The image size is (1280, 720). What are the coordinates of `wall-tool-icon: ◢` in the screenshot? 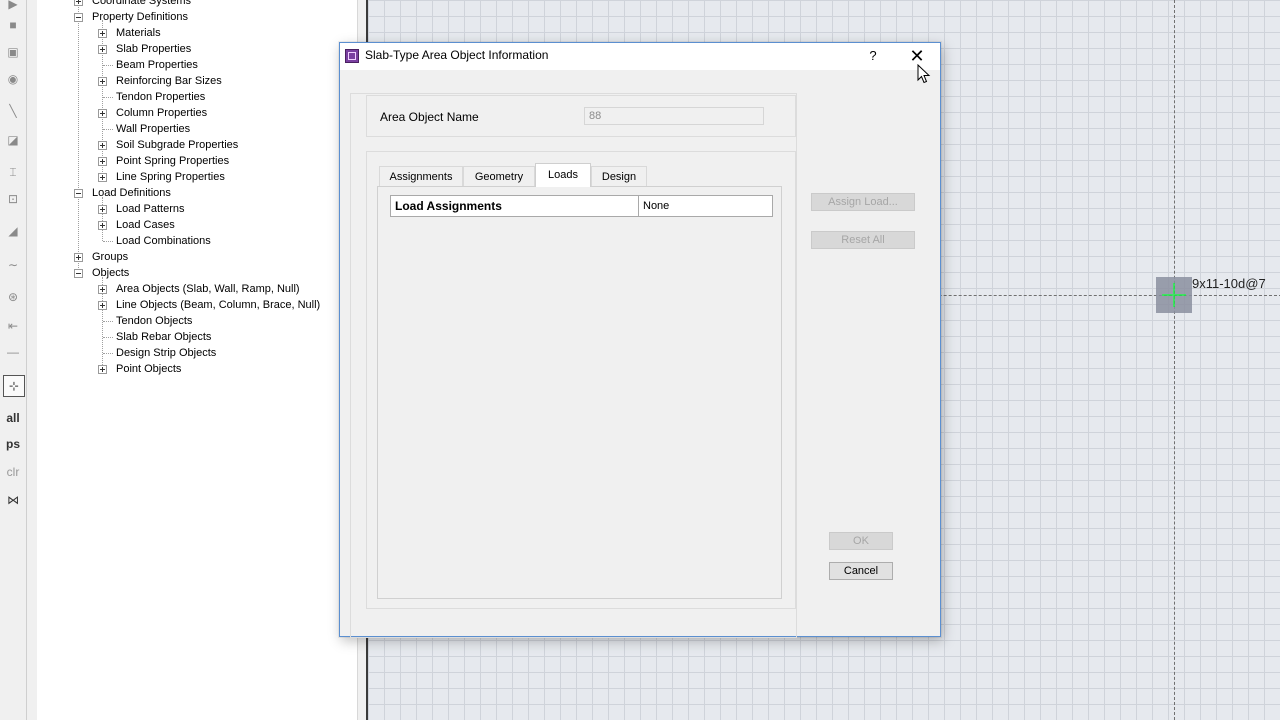 It's located at (13, 231).